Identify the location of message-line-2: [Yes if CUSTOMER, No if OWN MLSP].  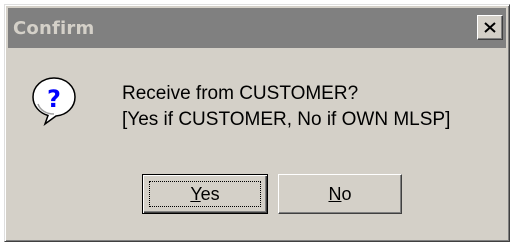
(286, 119).